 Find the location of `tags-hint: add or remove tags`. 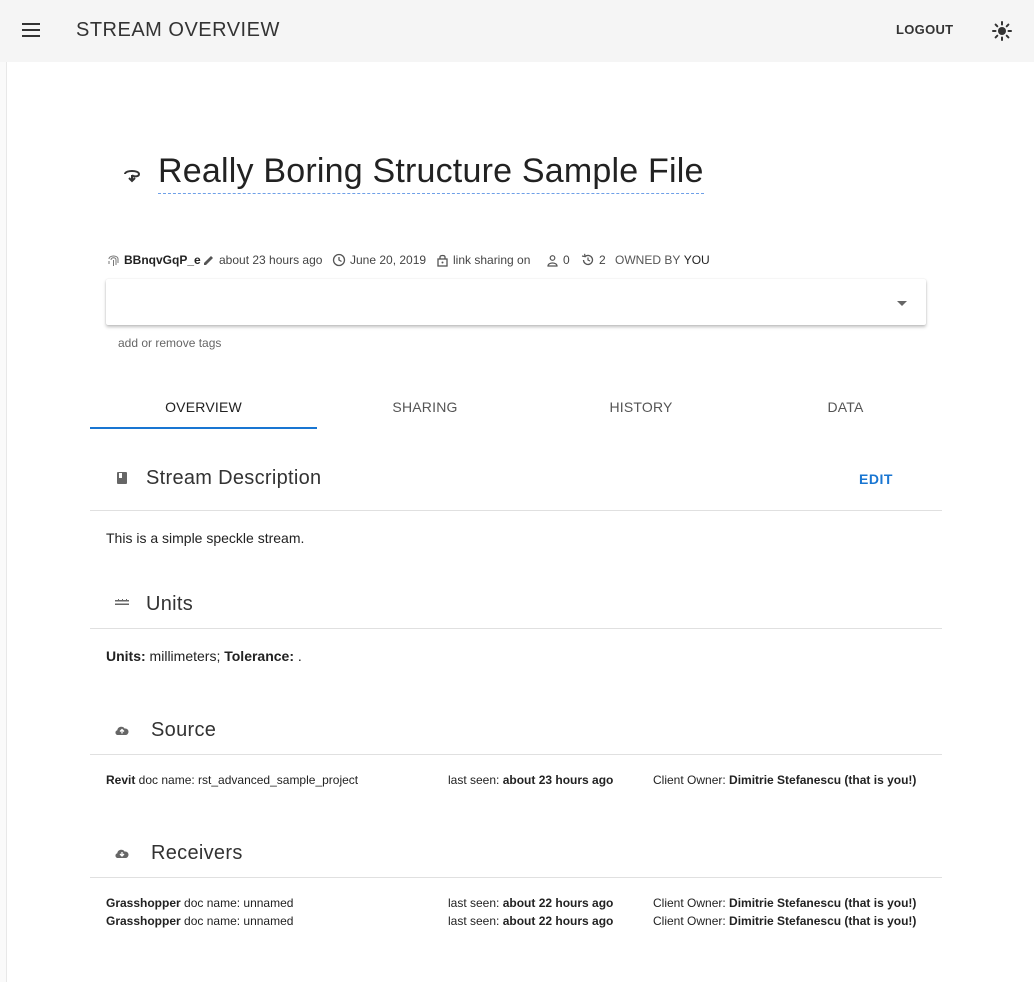

tags-hint: add or remove tags is located at coordinates (170, 343).